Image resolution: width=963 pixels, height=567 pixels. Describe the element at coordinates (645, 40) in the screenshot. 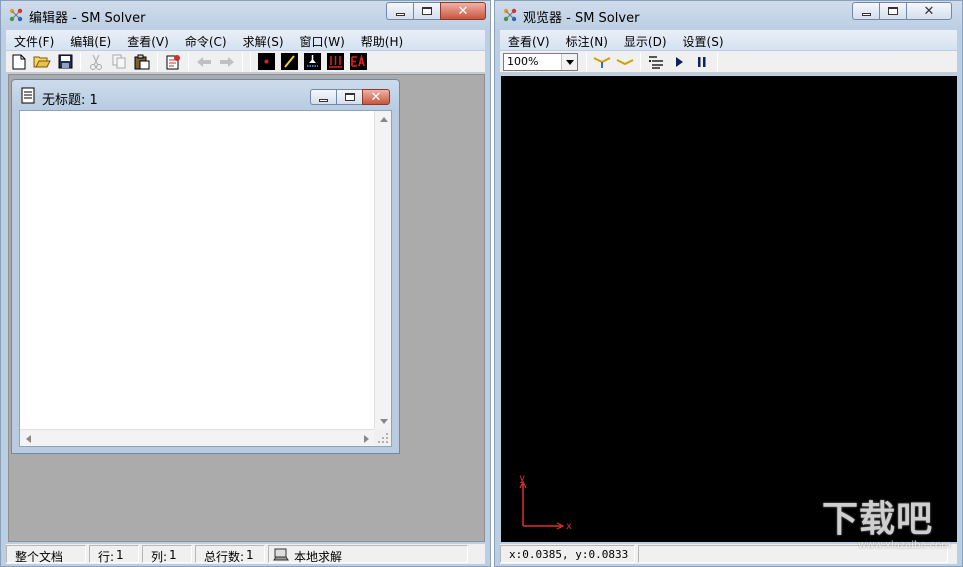

I see `menu-display: 显示(D)` at that location.